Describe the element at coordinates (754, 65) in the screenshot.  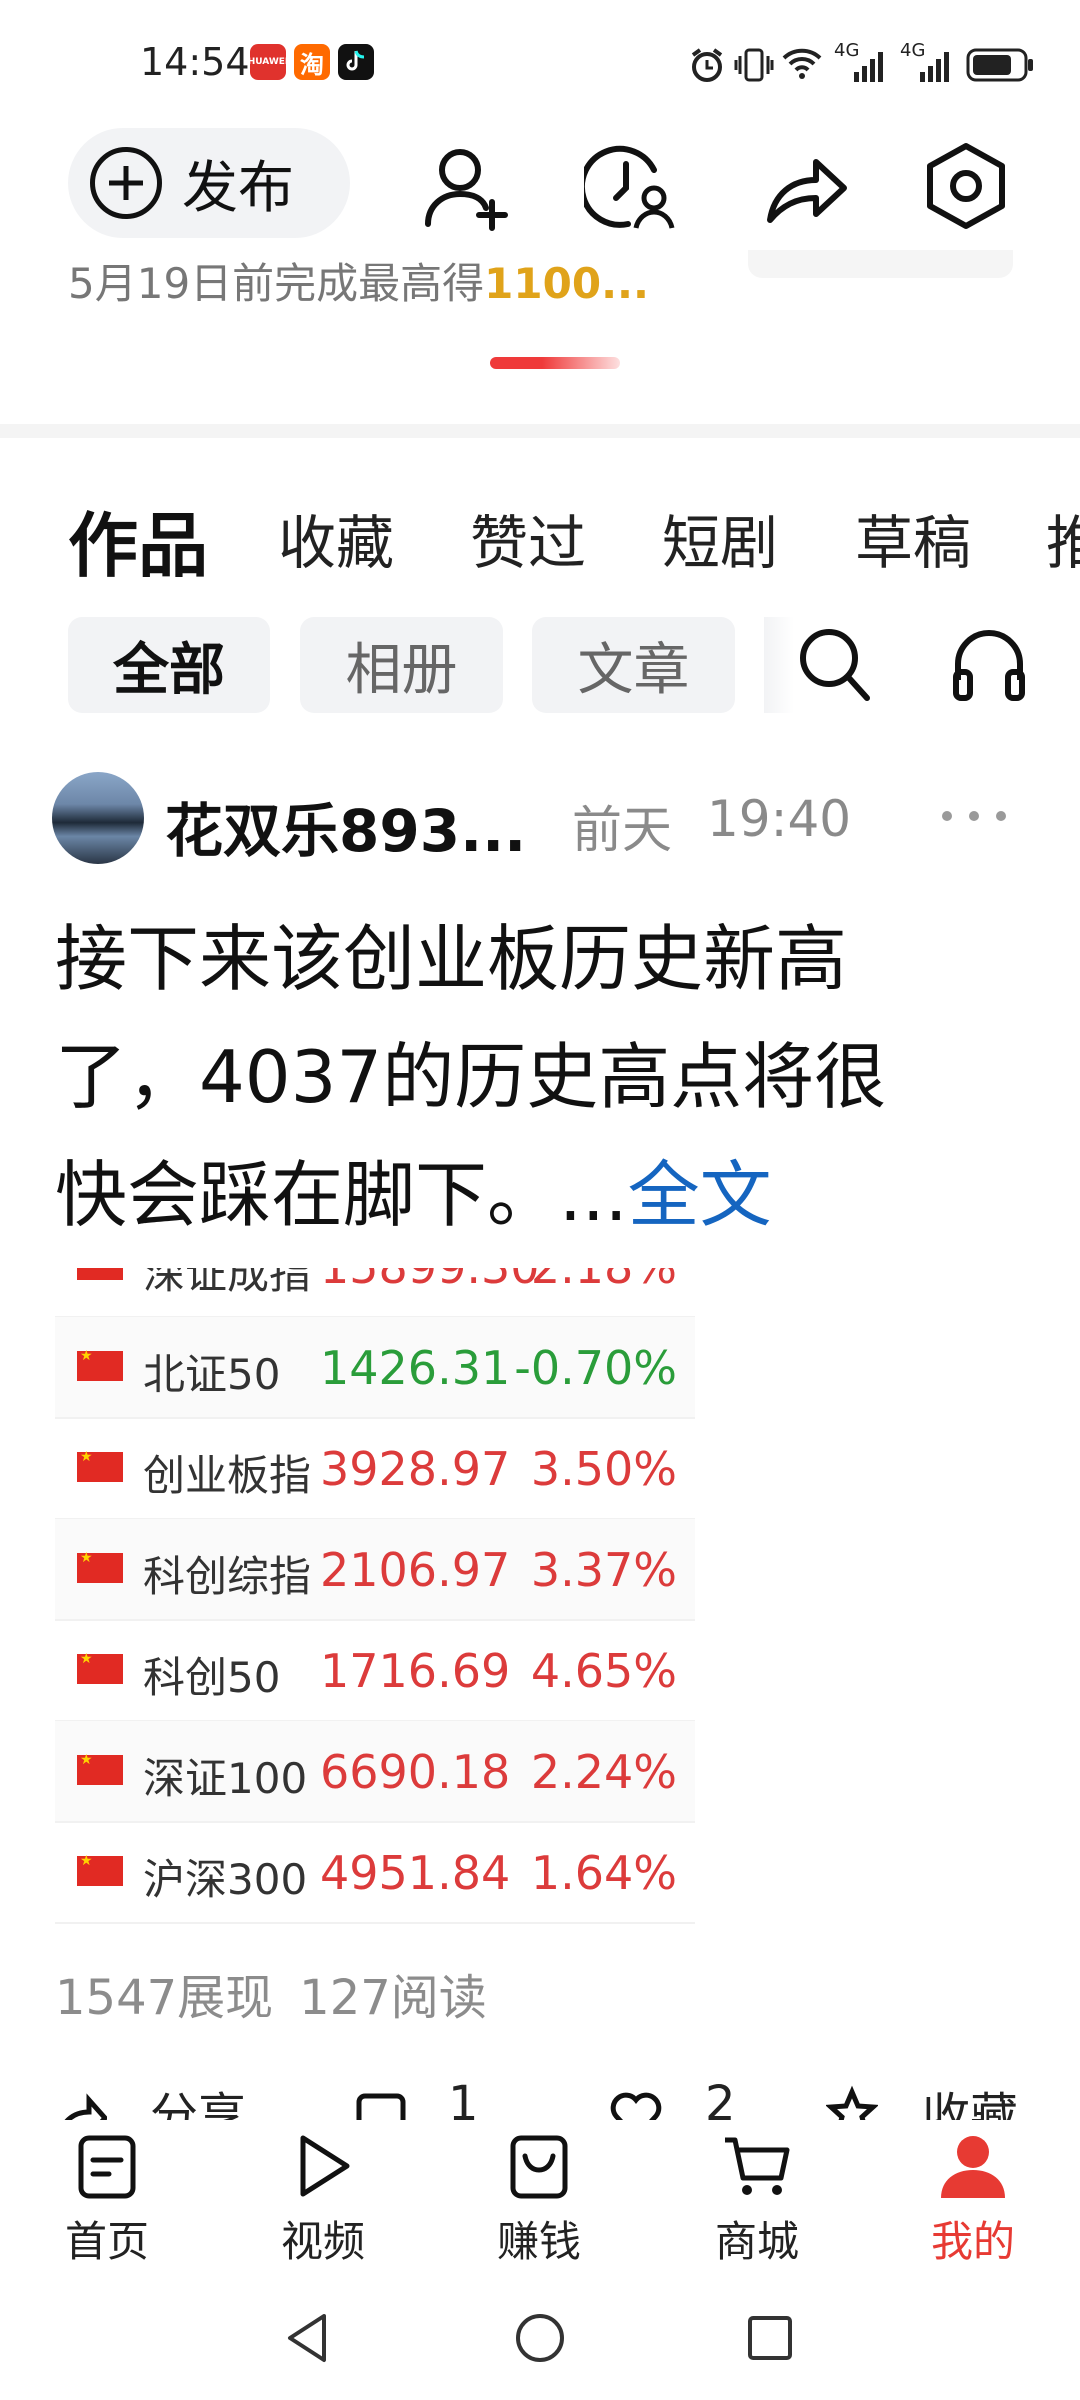
I see `vibrate-icon` at that location.